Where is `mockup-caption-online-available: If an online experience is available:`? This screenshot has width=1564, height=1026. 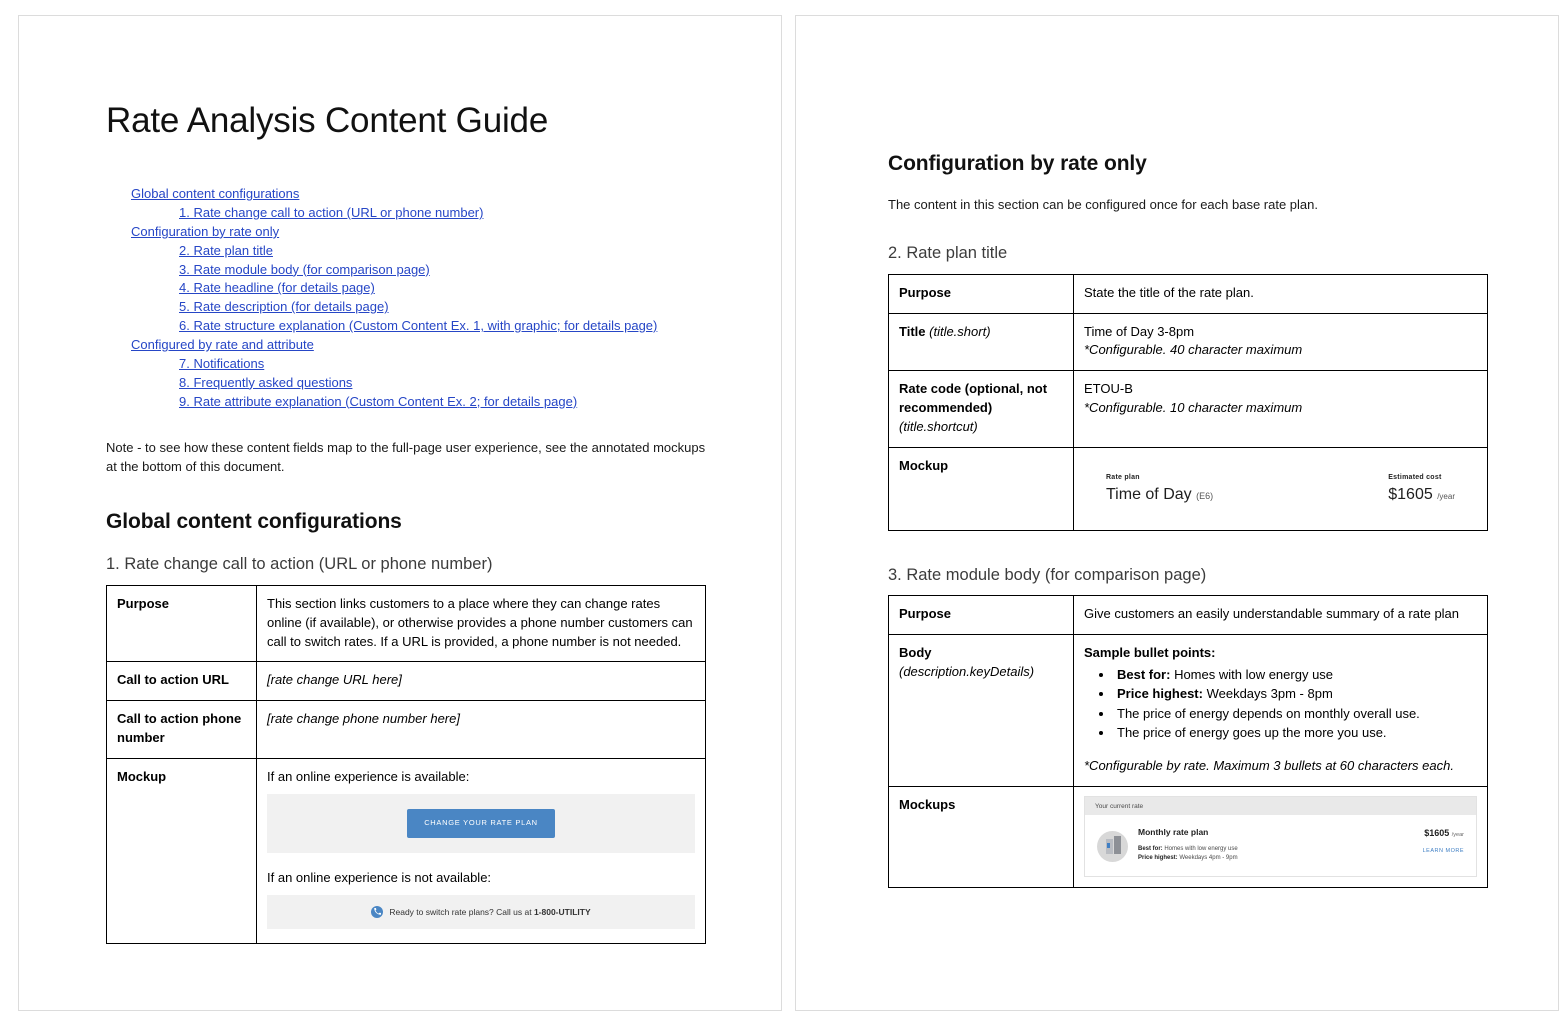 mockup-caption-online-available: If an online experience is available: is located at coordinates (368, 776).